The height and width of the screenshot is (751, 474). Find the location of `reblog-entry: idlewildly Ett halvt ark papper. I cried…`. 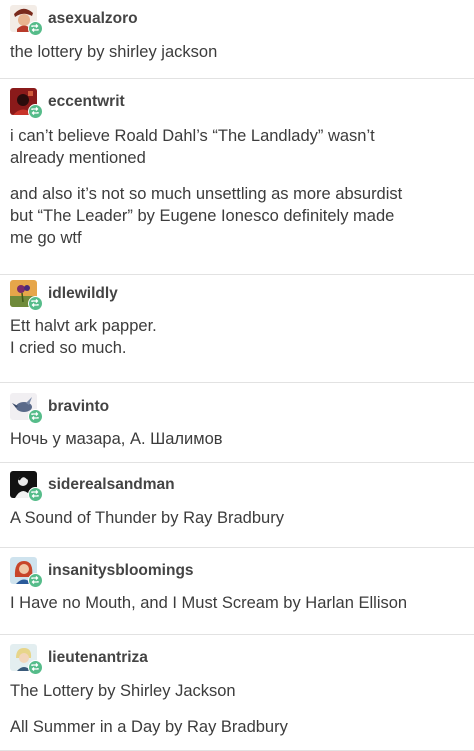

reblog-entry: idlewildly Ett halvt ark papper. I cried… is located at coordinates (237, 329).